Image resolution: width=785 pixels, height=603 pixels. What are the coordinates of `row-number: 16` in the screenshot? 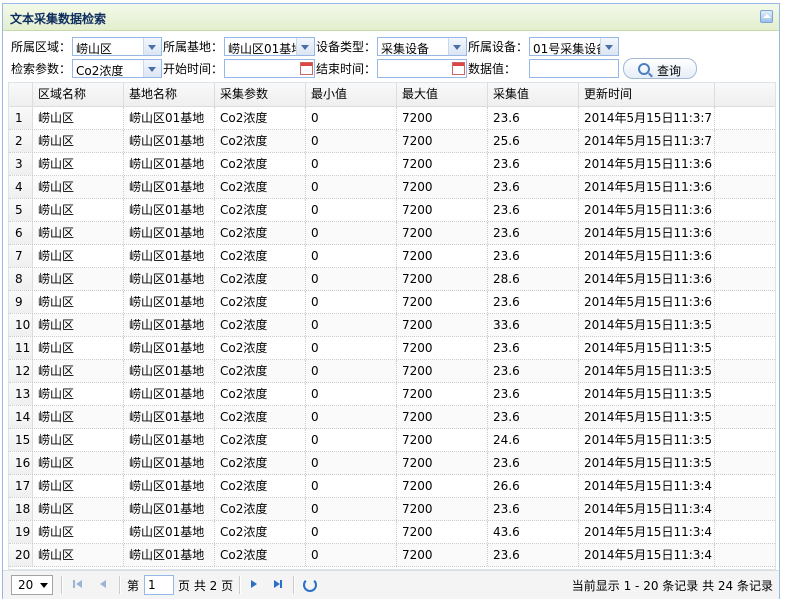 It's located at (21, 463).